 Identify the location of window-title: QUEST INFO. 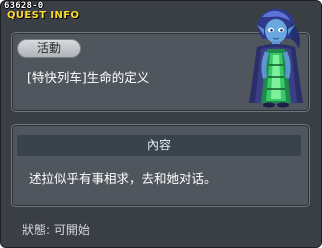
(43, 15).